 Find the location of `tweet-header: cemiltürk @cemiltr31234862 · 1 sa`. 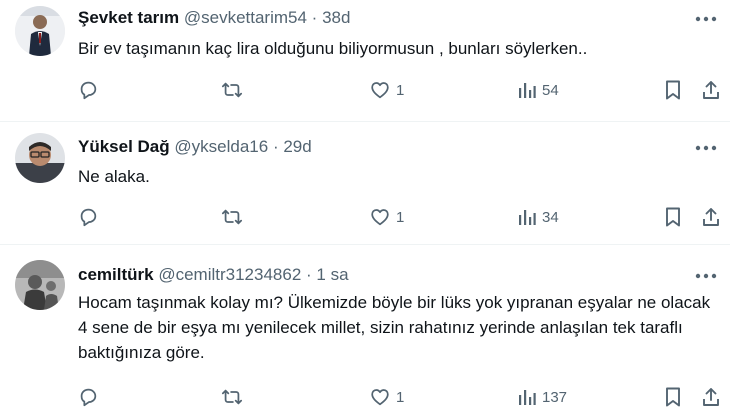

tweet-header: cemiltürk @cemiltr31234862 · 1 sa is located at coordinates (213, 275).